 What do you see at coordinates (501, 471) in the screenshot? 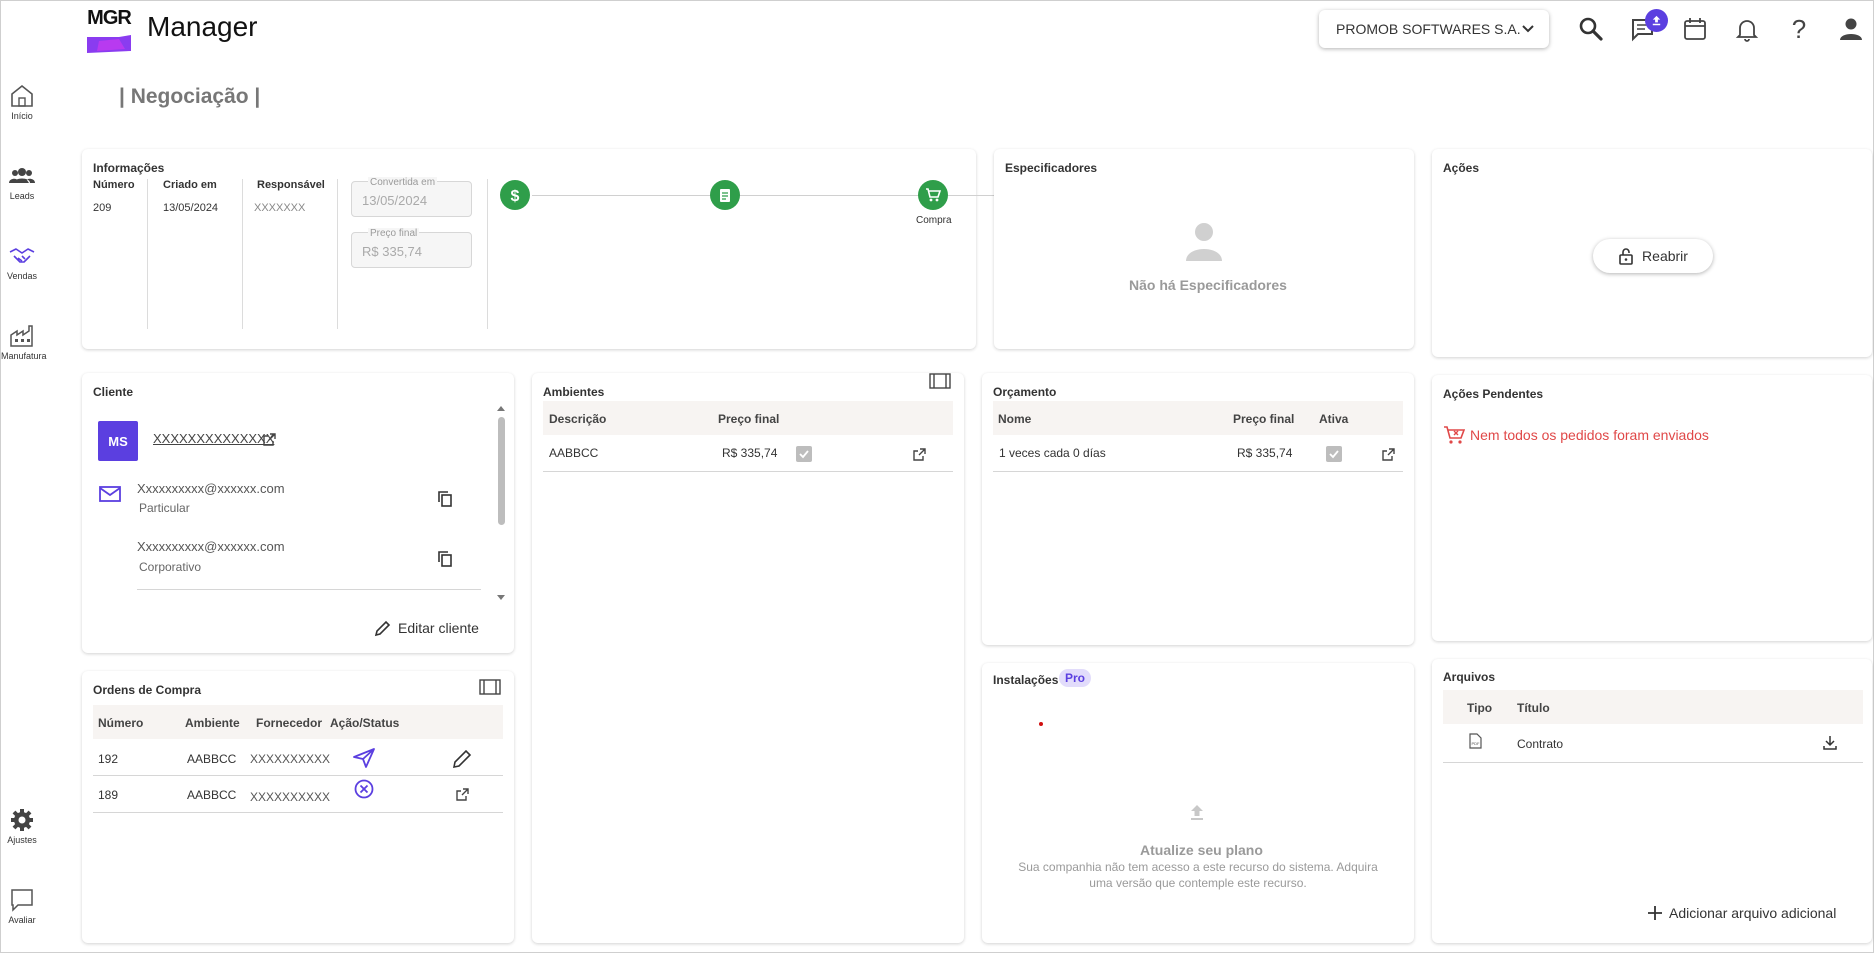
I see `scroll-thumb` at bounding box center [501, 471].